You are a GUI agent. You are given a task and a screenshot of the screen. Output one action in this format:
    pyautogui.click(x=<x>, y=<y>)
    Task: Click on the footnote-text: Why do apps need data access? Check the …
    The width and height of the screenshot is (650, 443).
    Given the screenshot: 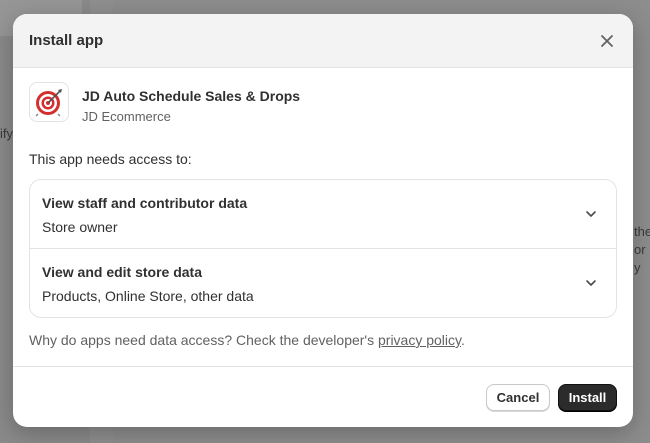 What is the action you would take?
    pyautogui.click(x=203, y=340)
    